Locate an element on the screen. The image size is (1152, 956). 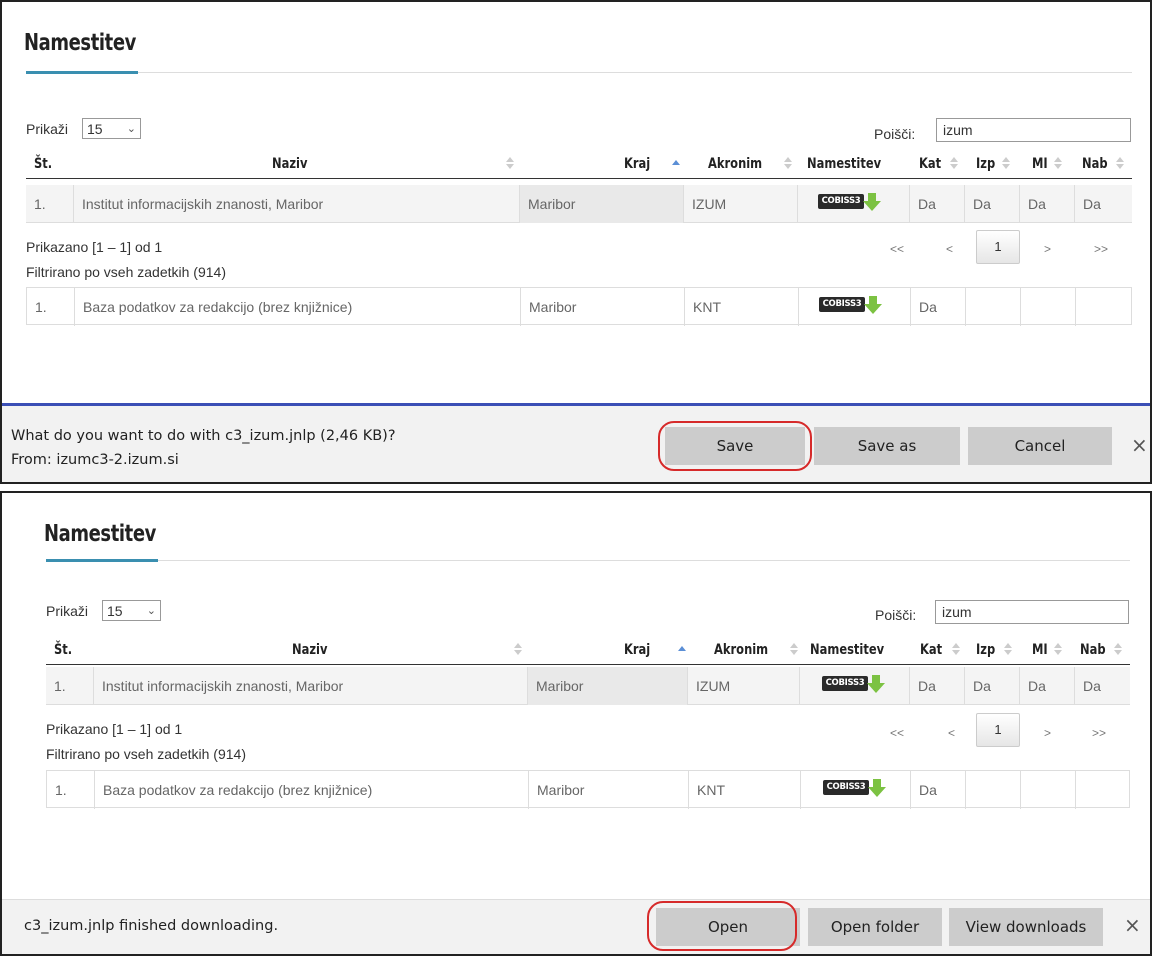
chevron-down-icon: ⌄ is located at coordinates (131, 129).